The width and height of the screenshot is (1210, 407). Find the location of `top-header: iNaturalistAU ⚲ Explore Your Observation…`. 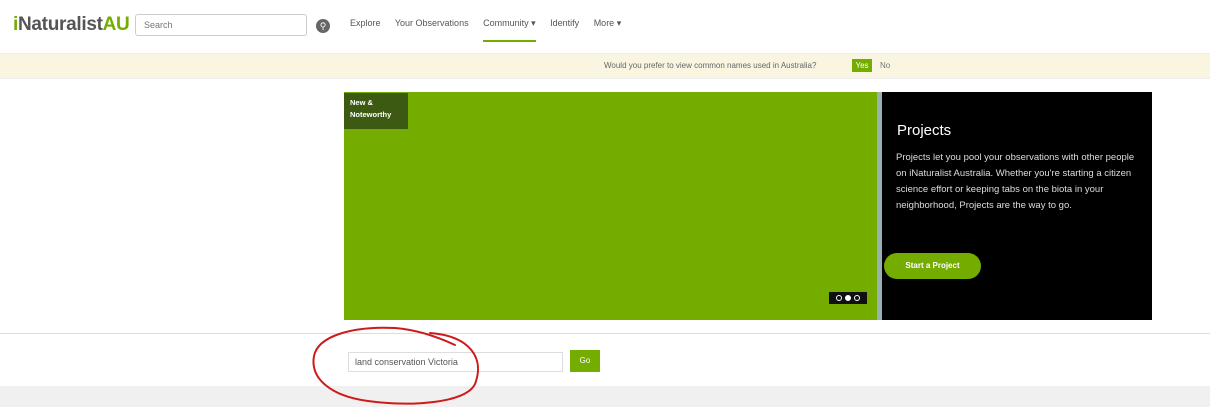

top-header: iNaturalistAU ⚲ Explore Your Observation… is located at coordinates (605, 26).